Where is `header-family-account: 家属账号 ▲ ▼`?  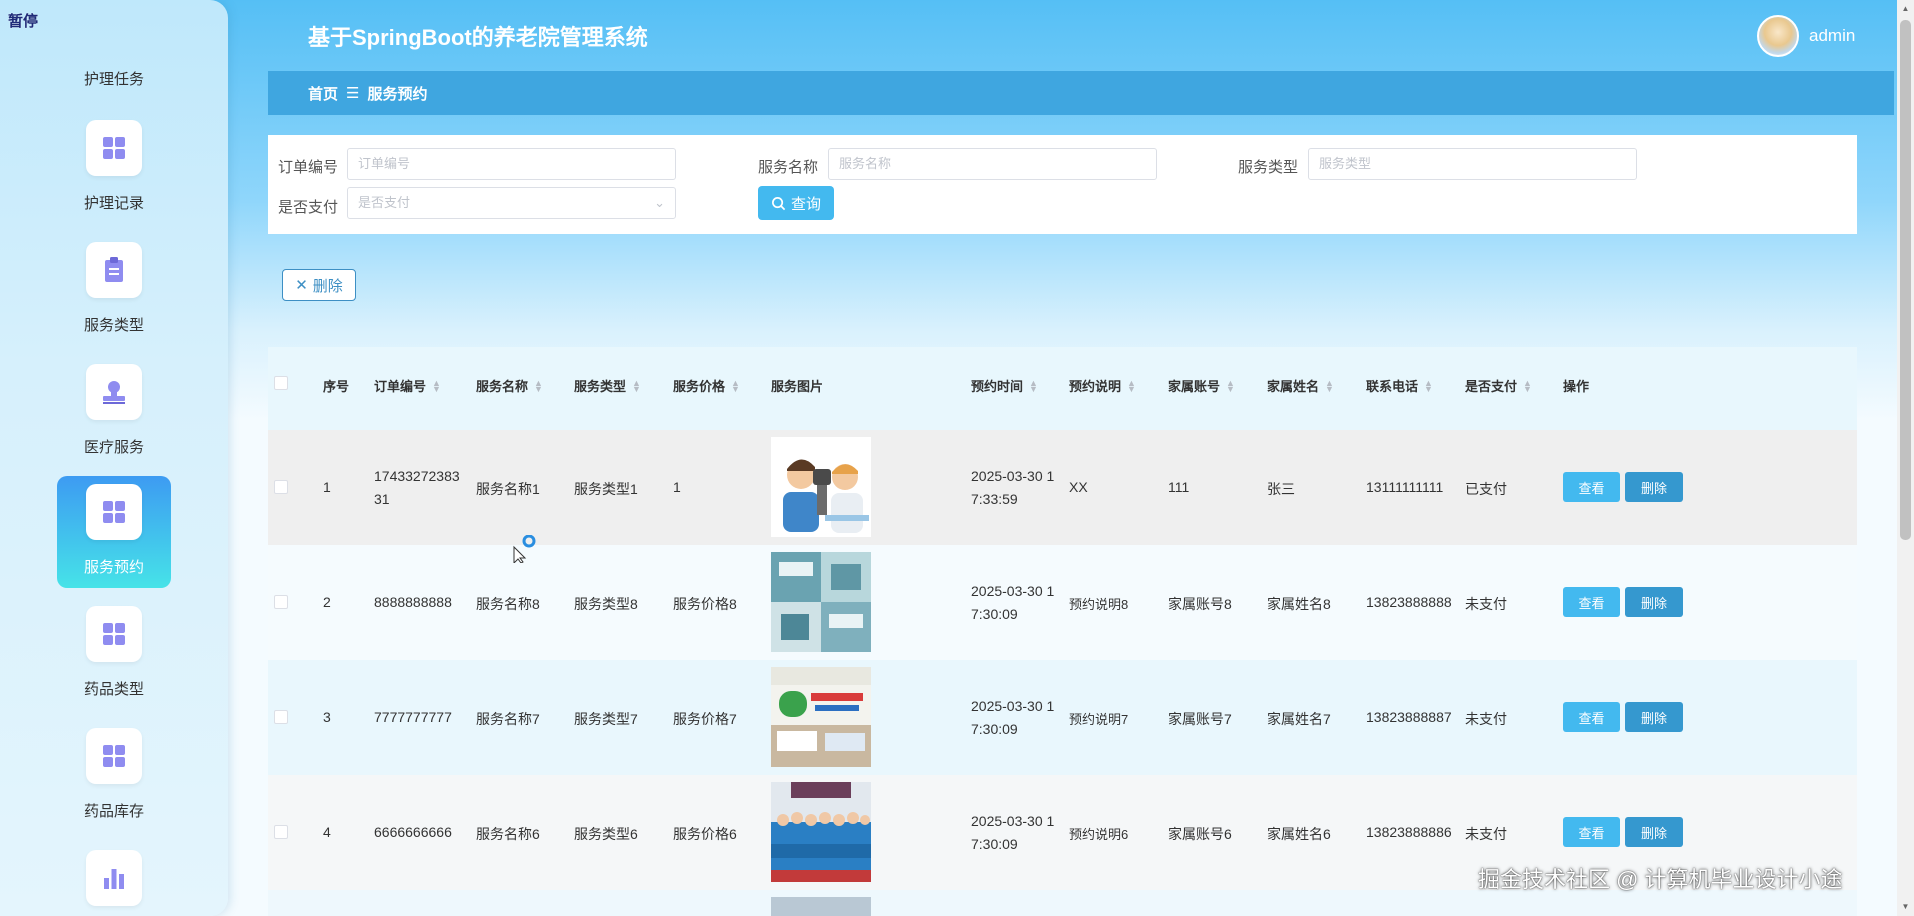
header-family-account: 家属账号 ▲ ▼ is located at coordinates (1201, 385).